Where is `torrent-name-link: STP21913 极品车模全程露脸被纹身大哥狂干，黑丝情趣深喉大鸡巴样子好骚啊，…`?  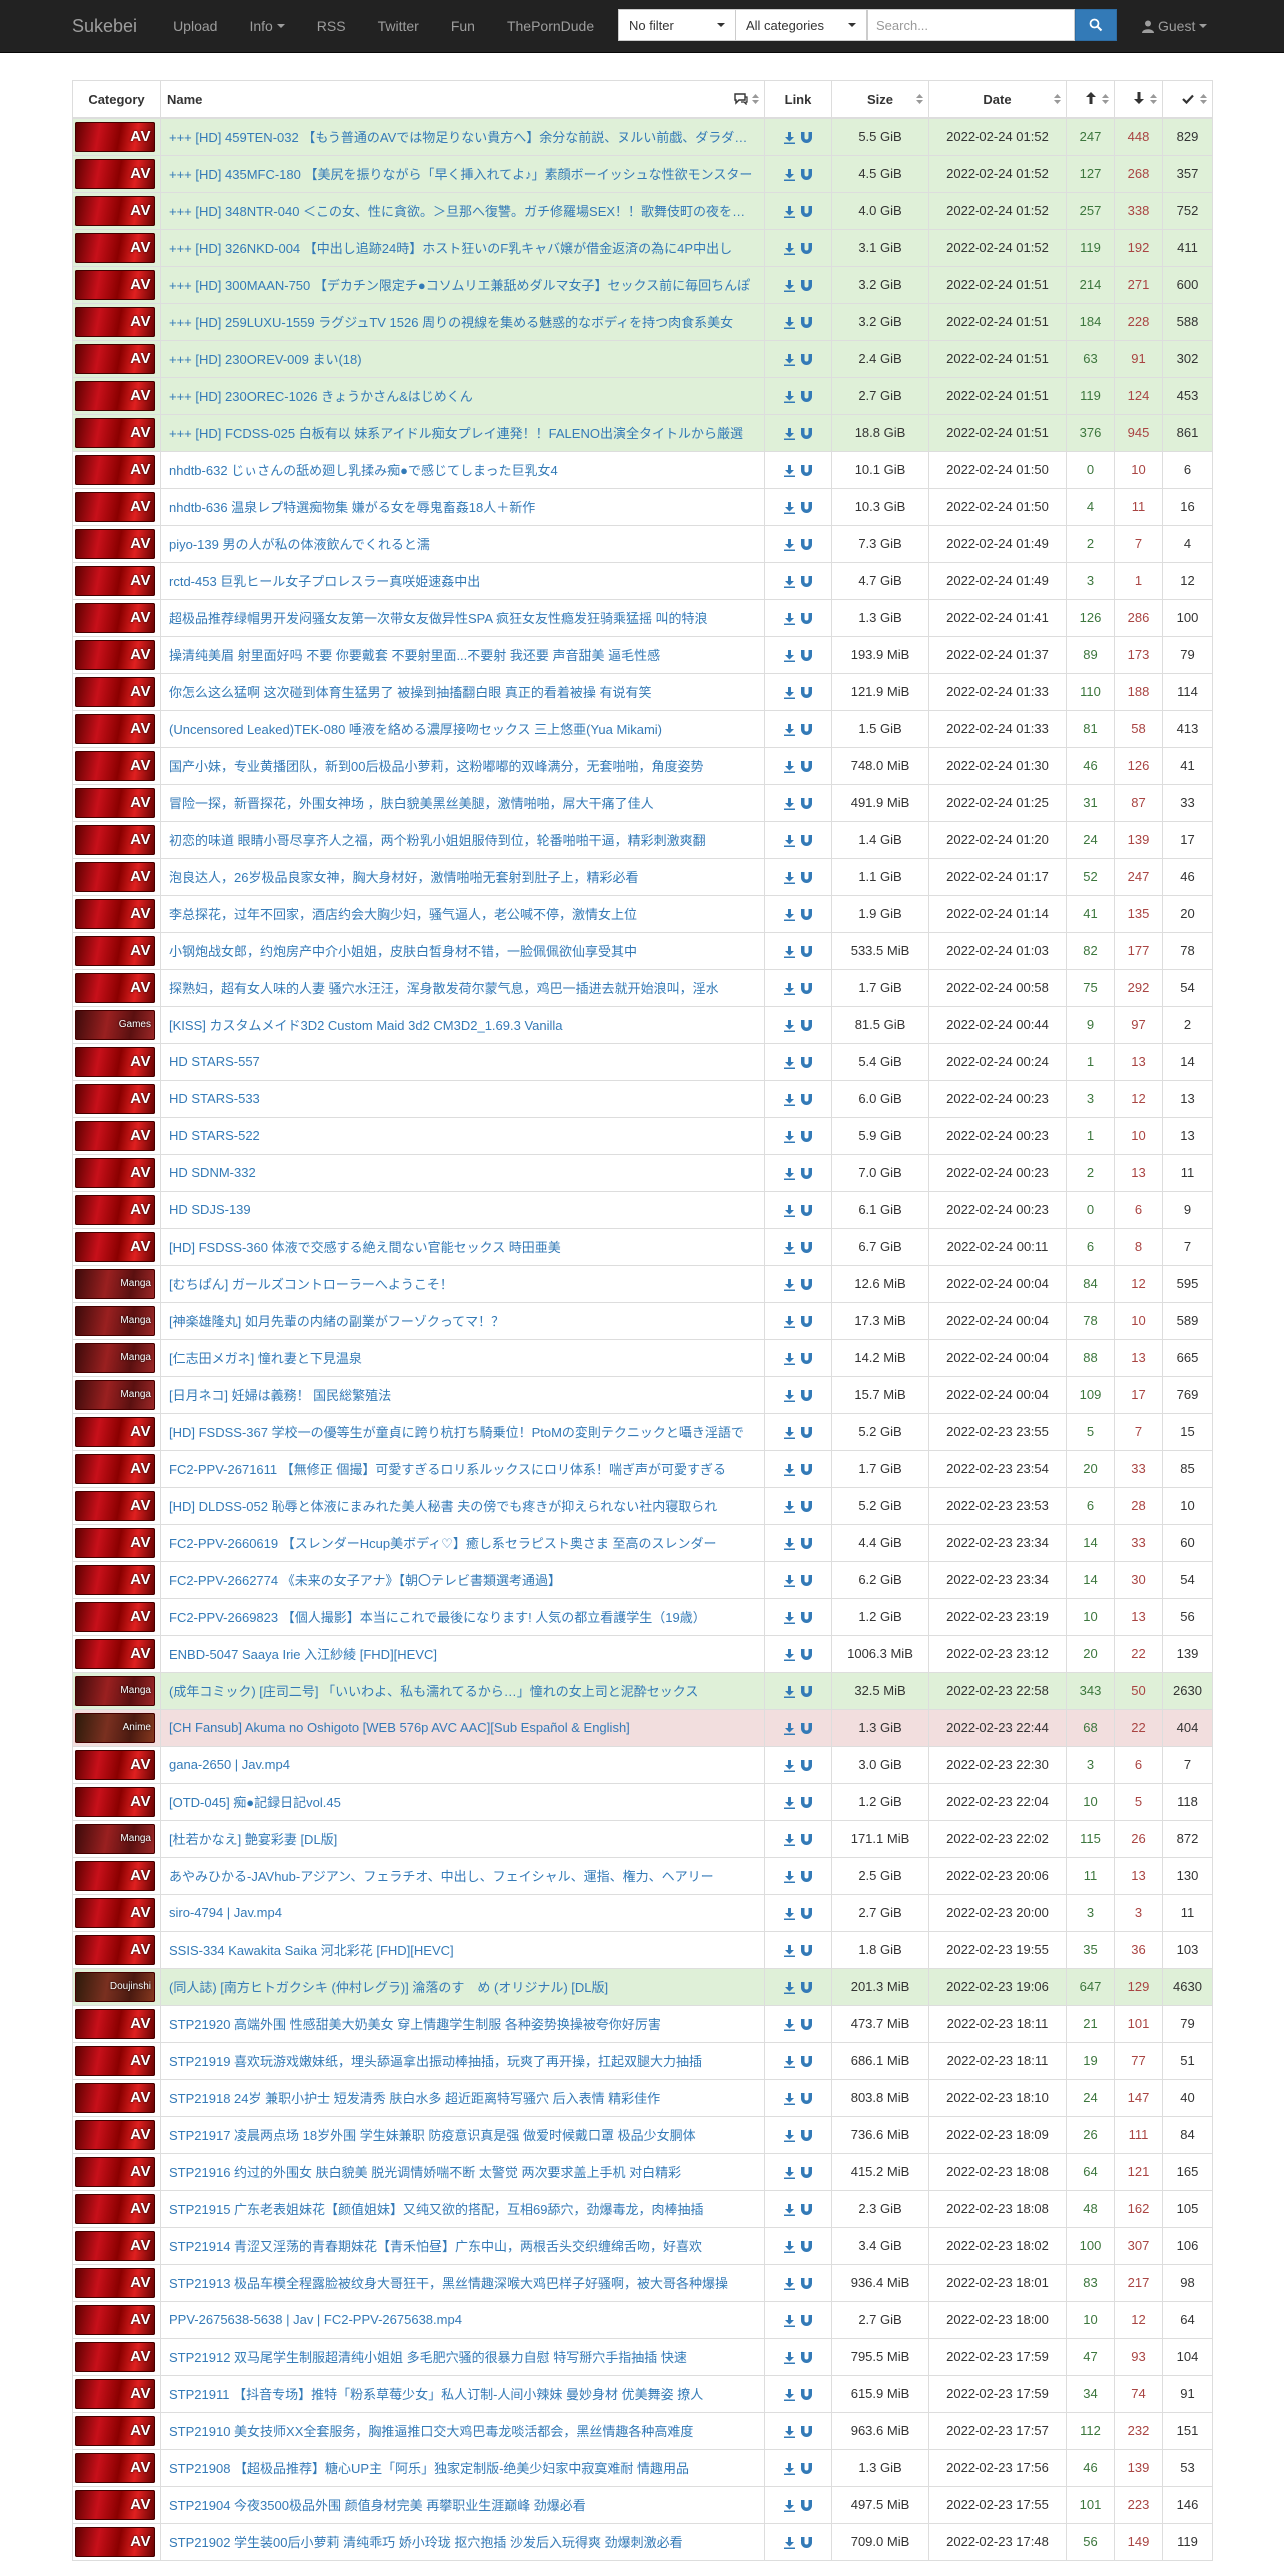 torrent-name-link: STP21913 极品车模全程露脸被纹身大哥狂干，黑丝情趣深喉大鸡巴样子好骚啊，… is located at coordinates (462, 2282).